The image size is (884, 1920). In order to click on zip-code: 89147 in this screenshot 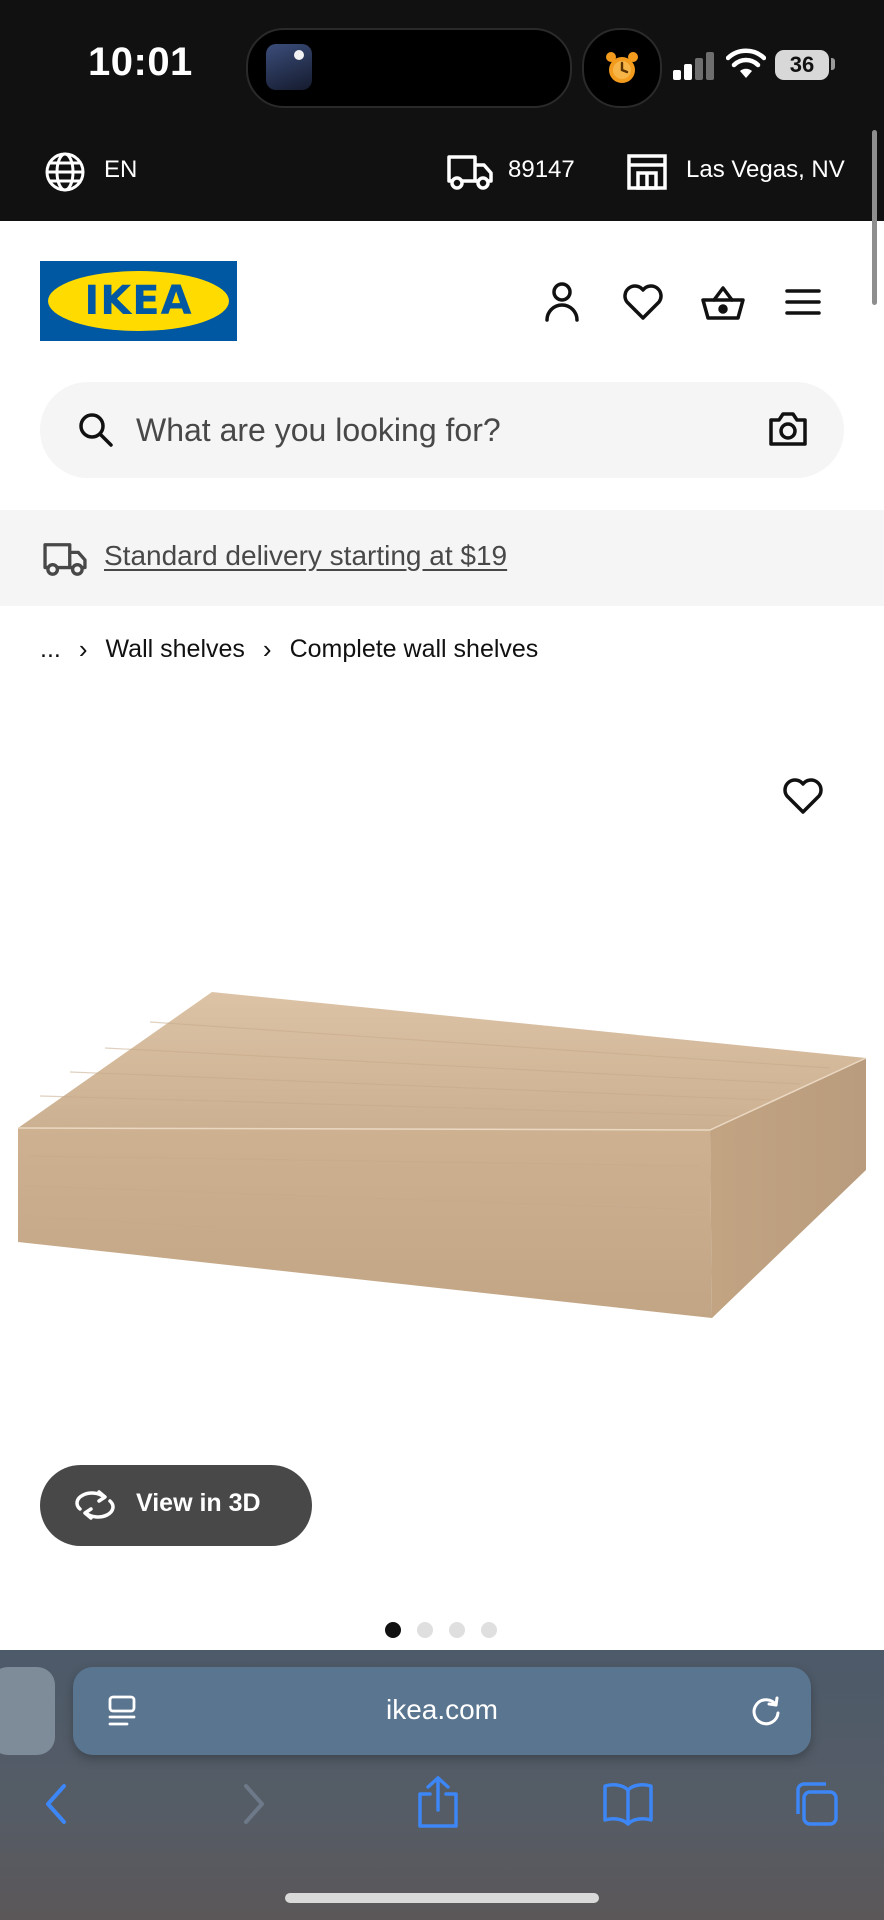, I will do `click(541, 170)`.